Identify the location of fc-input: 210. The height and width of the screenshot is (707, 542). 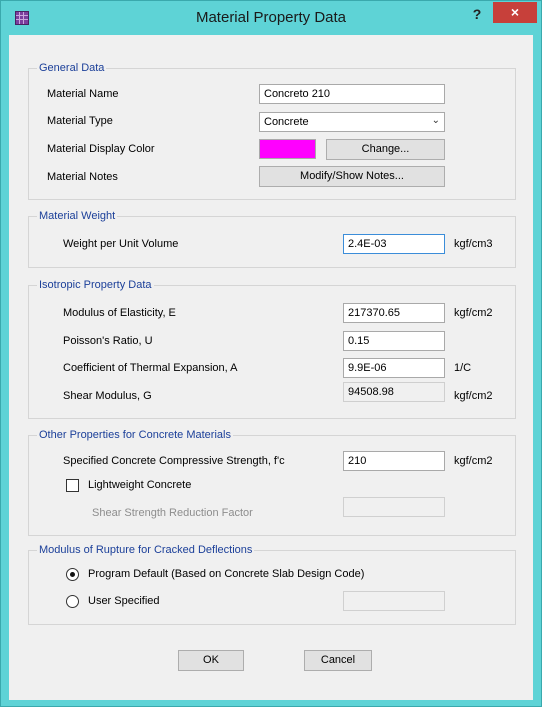
(394, 461).